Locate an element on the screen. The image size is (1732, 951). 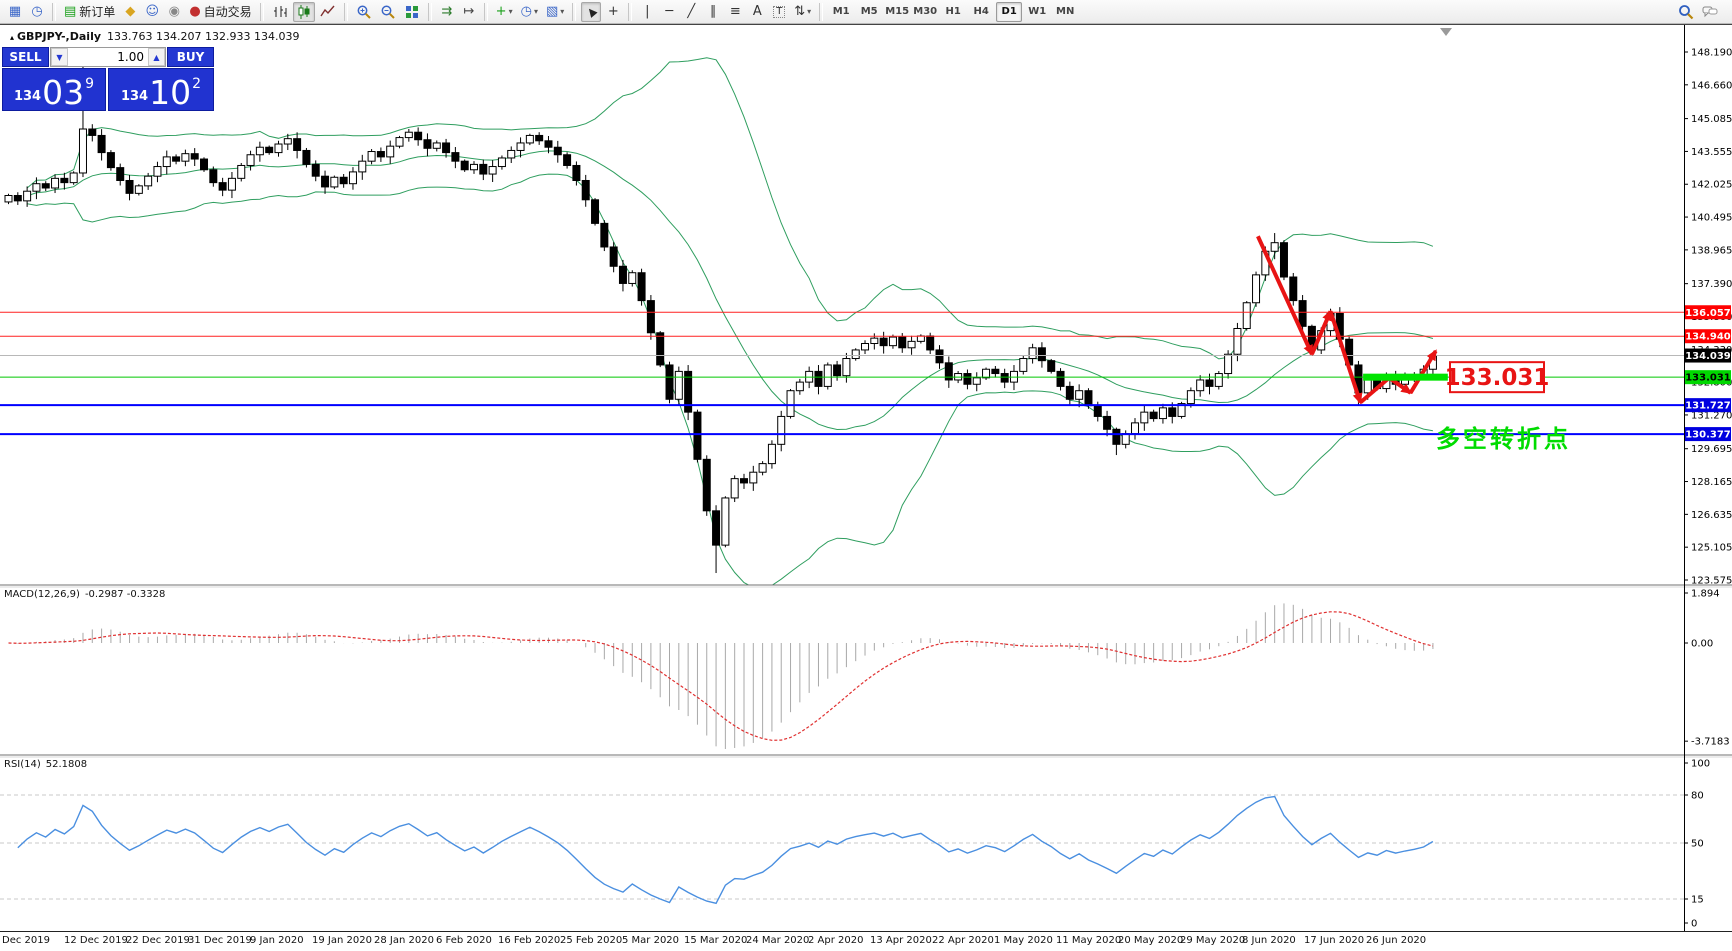
fibonacci-button: ≡ is located at coordinates (735, 12).